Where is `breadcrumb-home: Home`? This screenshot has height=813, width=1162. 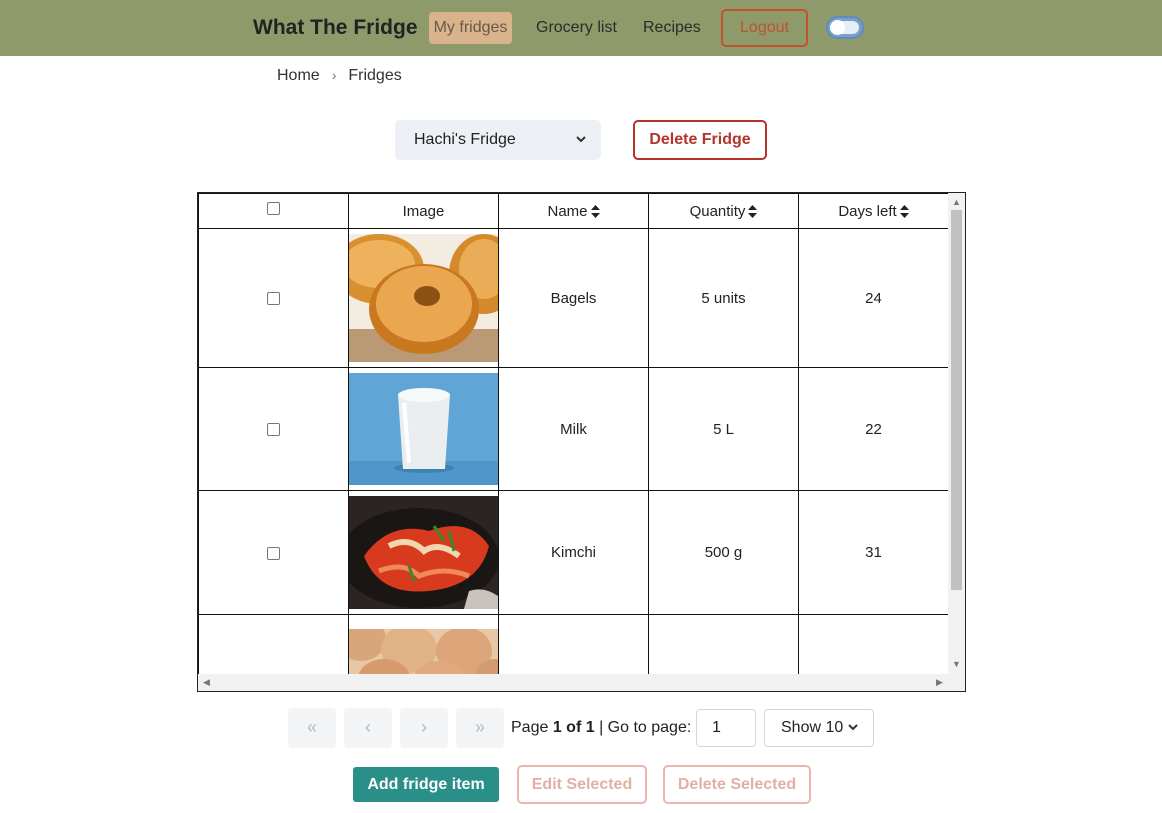 breadcrumb-home: Home is located at coordinates (298, 75).